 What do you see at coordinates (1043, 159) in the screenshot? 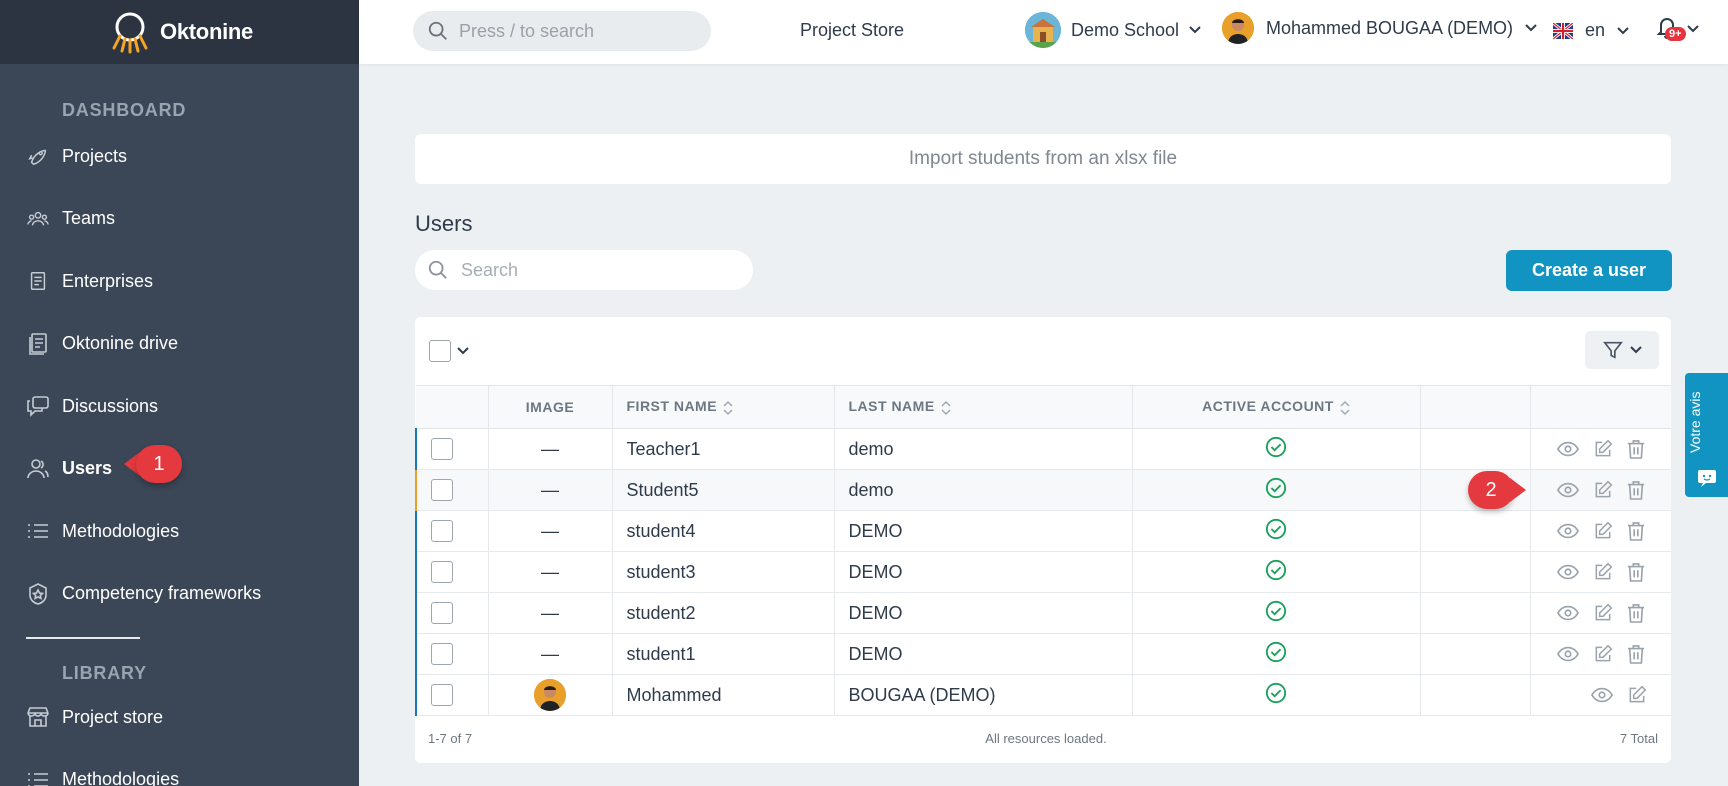
I see `import-students-button: Import students from an xlsx file` at bounding box center [1043, 159].